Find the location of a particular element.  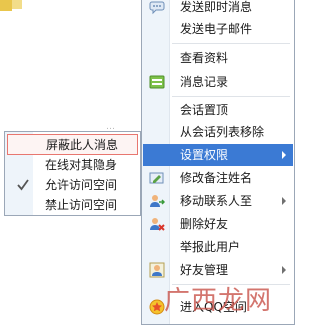

menu-item-set-permissions: 设置权限 is located at coordinates (218, 155).